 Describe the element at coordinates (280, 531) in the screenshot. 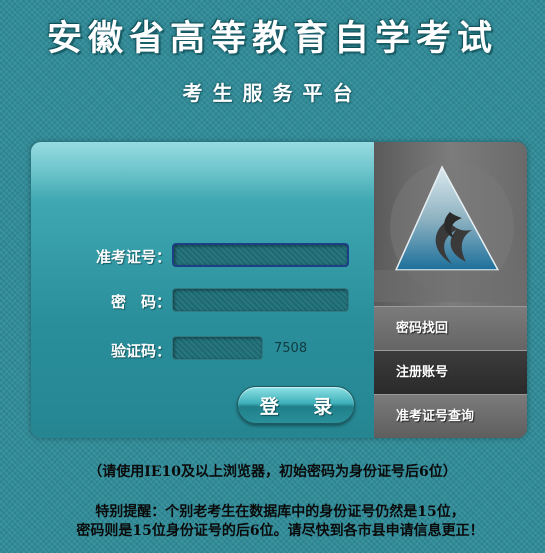

I see `reminder-line-2: 密码则是15位身份证号的后6位。请尽快到各市县申请信息更正！` at that location.